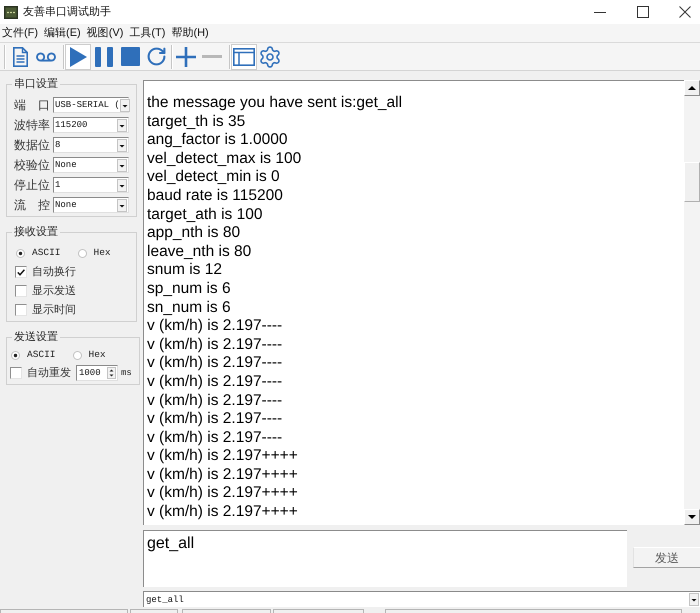 The image size is (700, 613). Describe the element at coordinates (154, 611) in the screenshot. I see `status-bar-pane` at that location.